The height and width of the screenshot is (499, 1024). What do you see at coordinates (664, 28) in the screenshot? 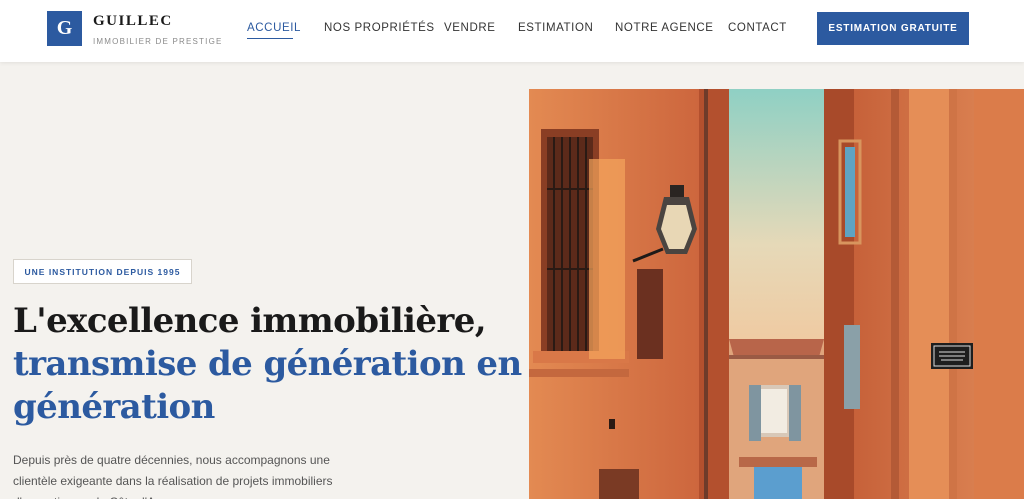
I see `nav-notre-agence: NOTRE AGENCE` at bounding box center [664, 28].